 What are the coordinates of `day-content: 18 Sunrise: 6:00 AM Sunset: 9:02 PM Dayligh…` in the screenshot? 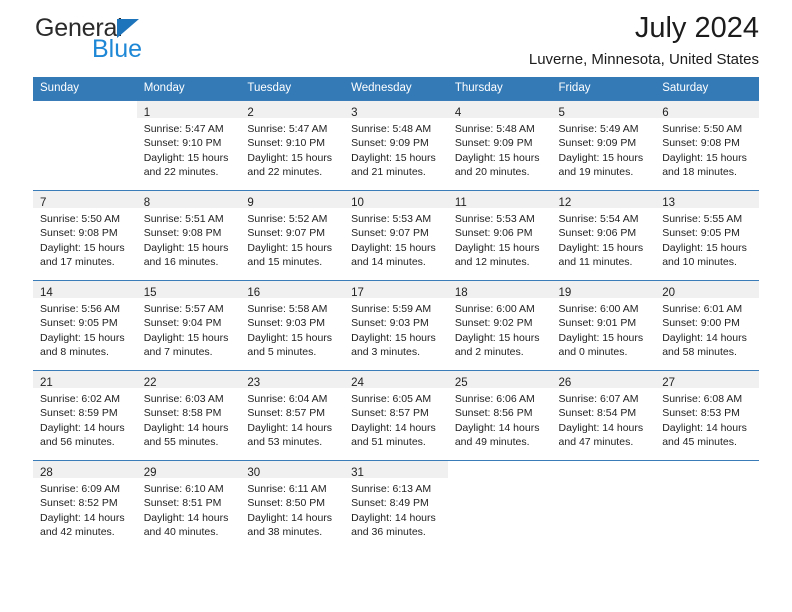 It's located at (499, 325).